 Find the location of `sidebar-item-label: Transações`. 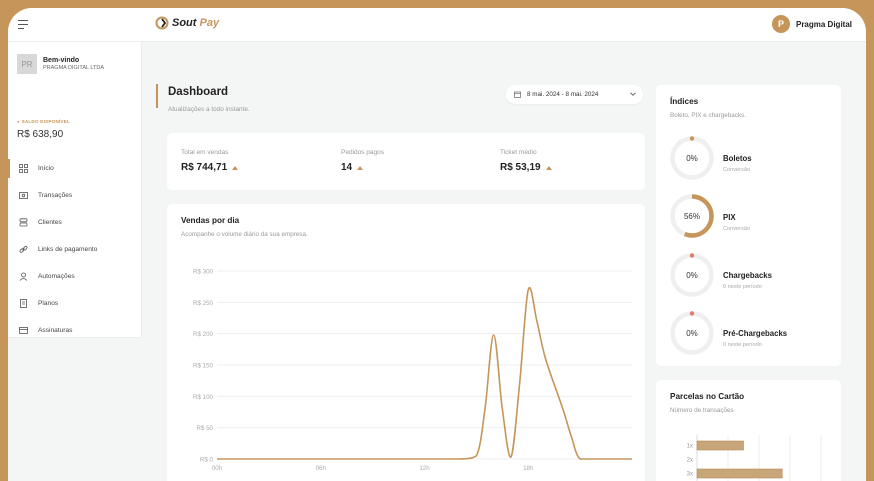

sidebar-item-label: Transações is located at coordinates (55, 195).